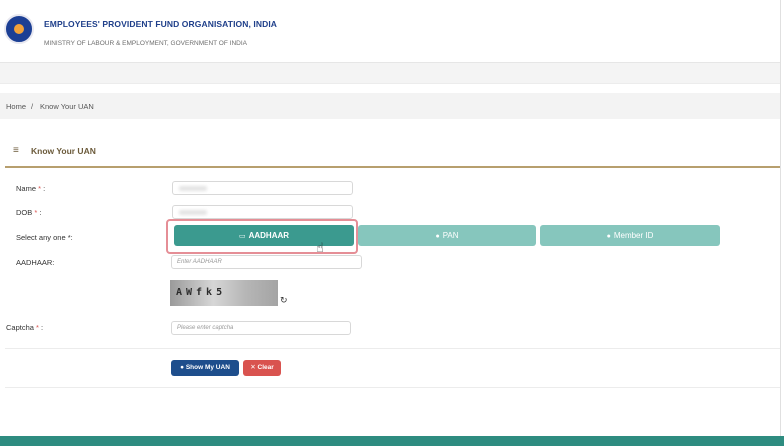 This screenshot has width=784, height=446. I want to click on select-label: Select any one *:, so click(44, 237).